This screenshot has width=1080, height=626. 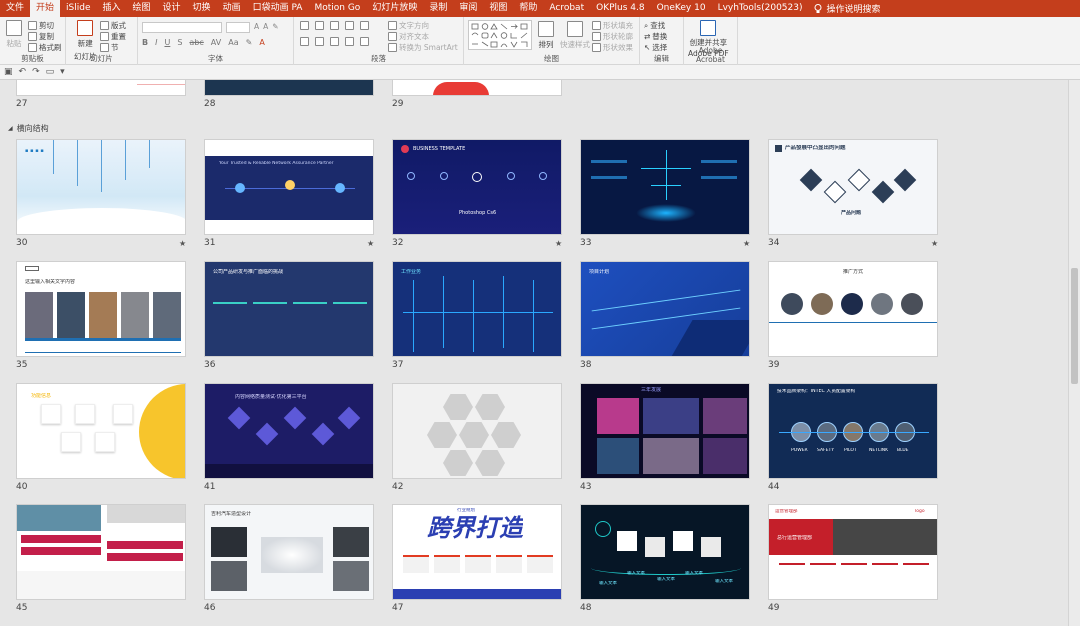 I want to click on present-icon: ▭, so click(x=50, y=72).